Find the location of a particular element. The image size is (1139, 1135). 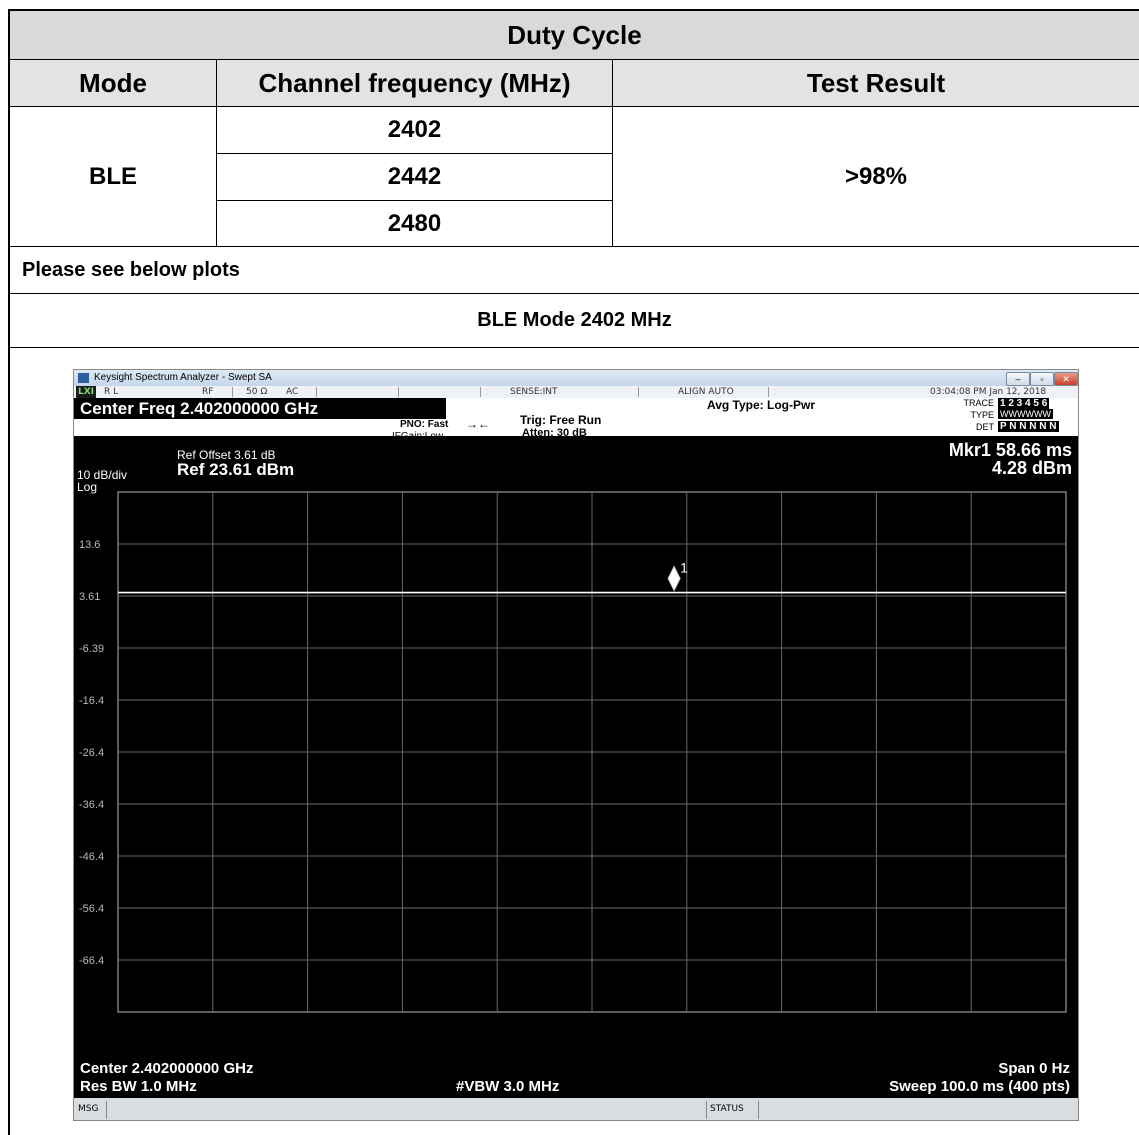

table-title: Duty Cycle is located at coordinates (574, 34).